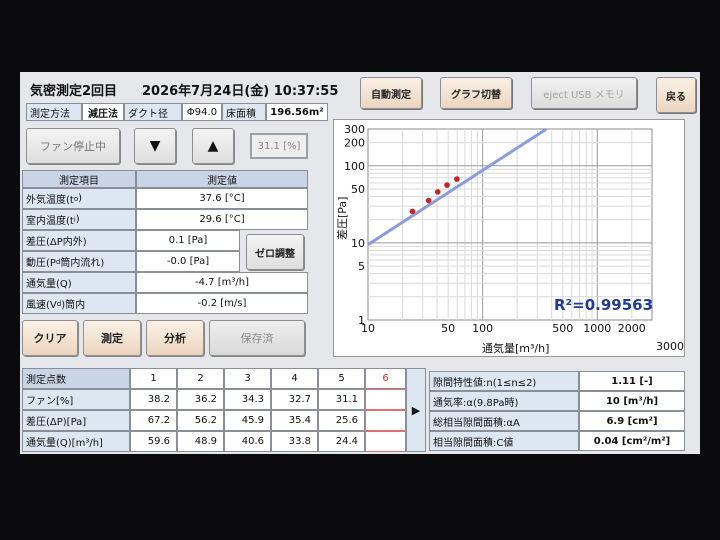 The height and width of the screenshot is (540, 720). What do you see at coordinates (448, 328) in the screenshot?
I see `x-tick-label: 50` at bounding box center [448, 328].